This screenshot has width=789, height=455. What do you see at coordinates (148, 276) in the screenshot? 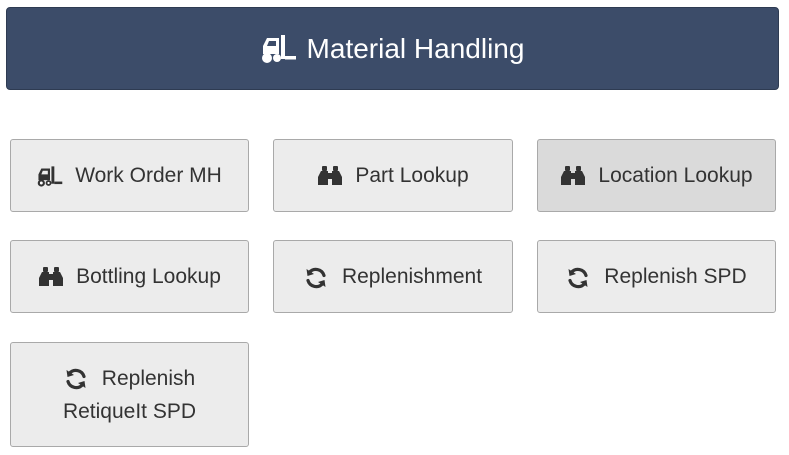
I see `bottling-lookup-label: Bottling Lookup` at bounding box center [148, 276].